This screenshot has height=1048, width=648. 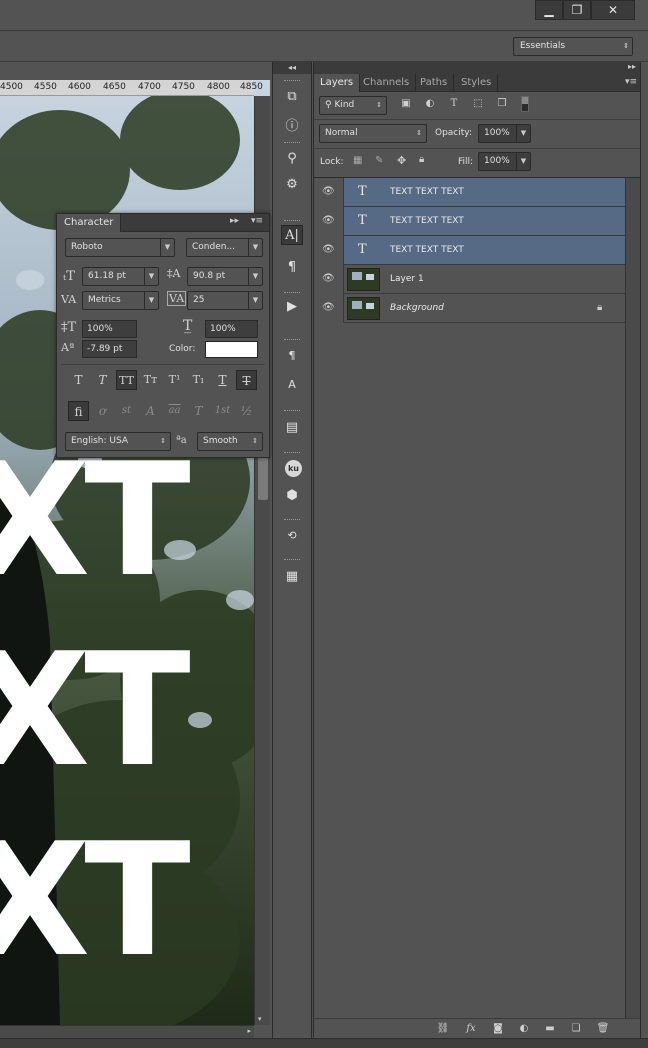 What do you see at coordinates (524, 1029) in the screenshot?
I see `adjustment-layer-icon: ◐` at bounding box center [524, 1029].